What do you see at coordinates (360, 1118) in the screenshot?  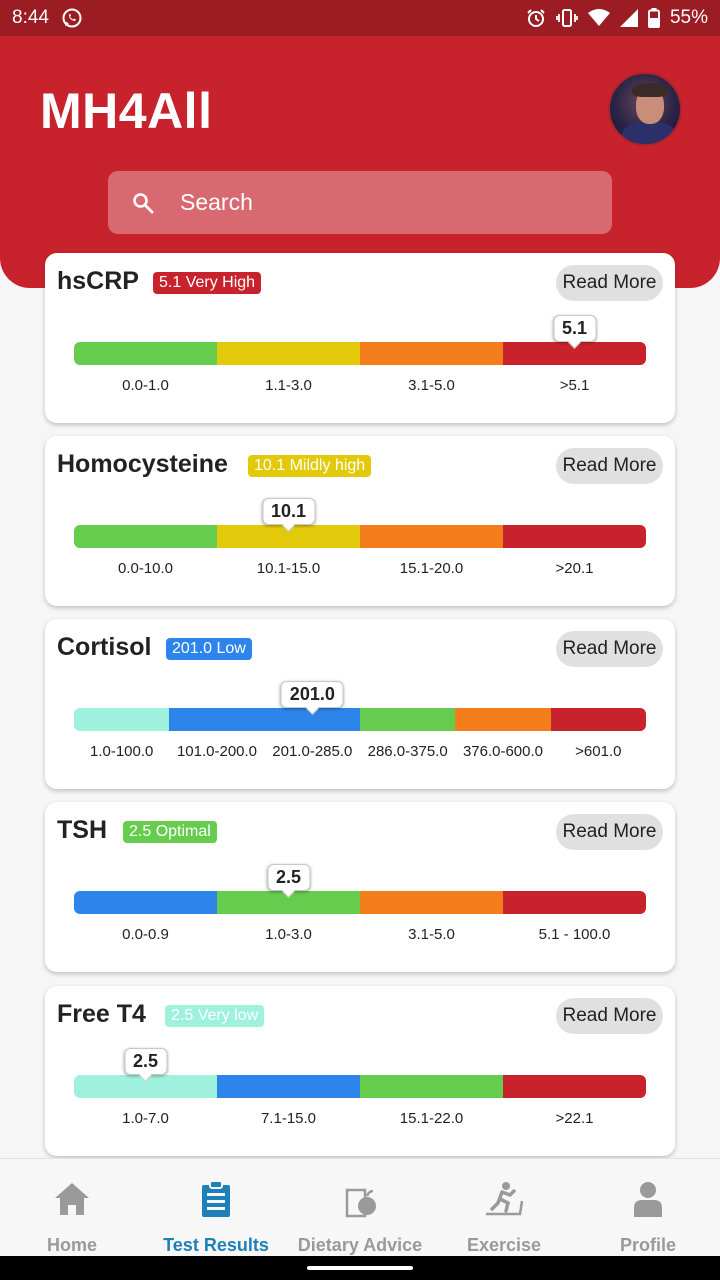 I see `range-labels: 1.0-7.0 7.1-15.0 15.1-22.0 >22.1` at bounding box center [360, 1118].